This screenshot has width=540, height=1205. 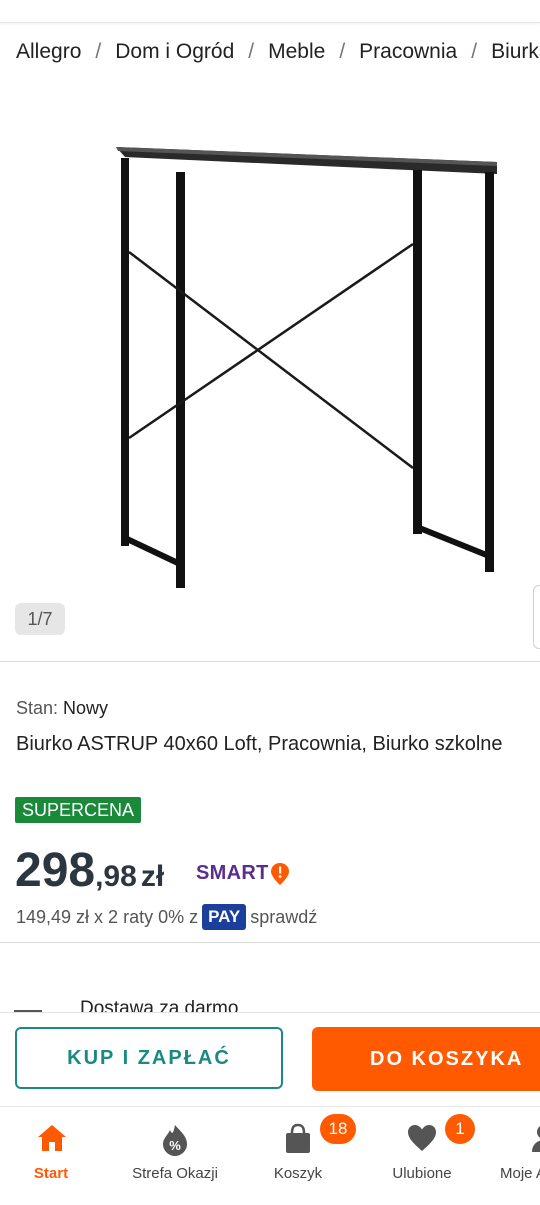 I want to click on installments-info: 149,49 zł x 2 raty 0% z PAY sprawdź, so click(x=166, y=917).